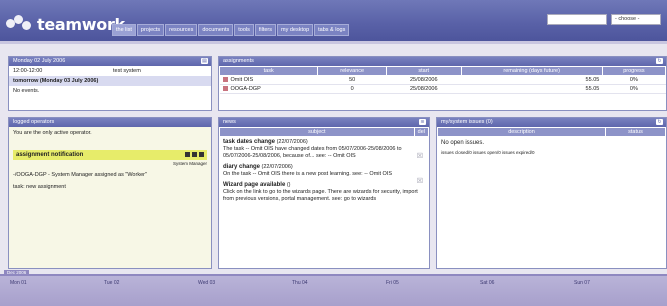 The height and width of the screenshot is (306, 667). I want to click on nav-tab-the-list: the list, so click(124, 30).